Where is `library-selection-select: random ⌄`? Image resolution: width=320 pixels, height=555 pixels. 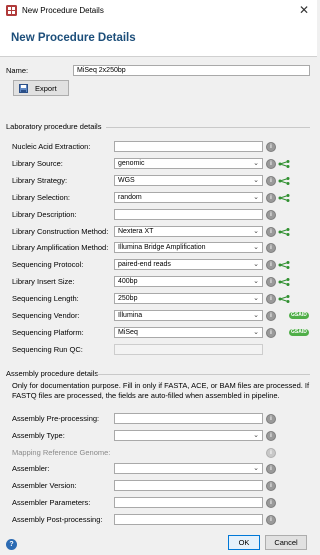
library-selection-select: random ⌄ is located at coordinates (188, 197).